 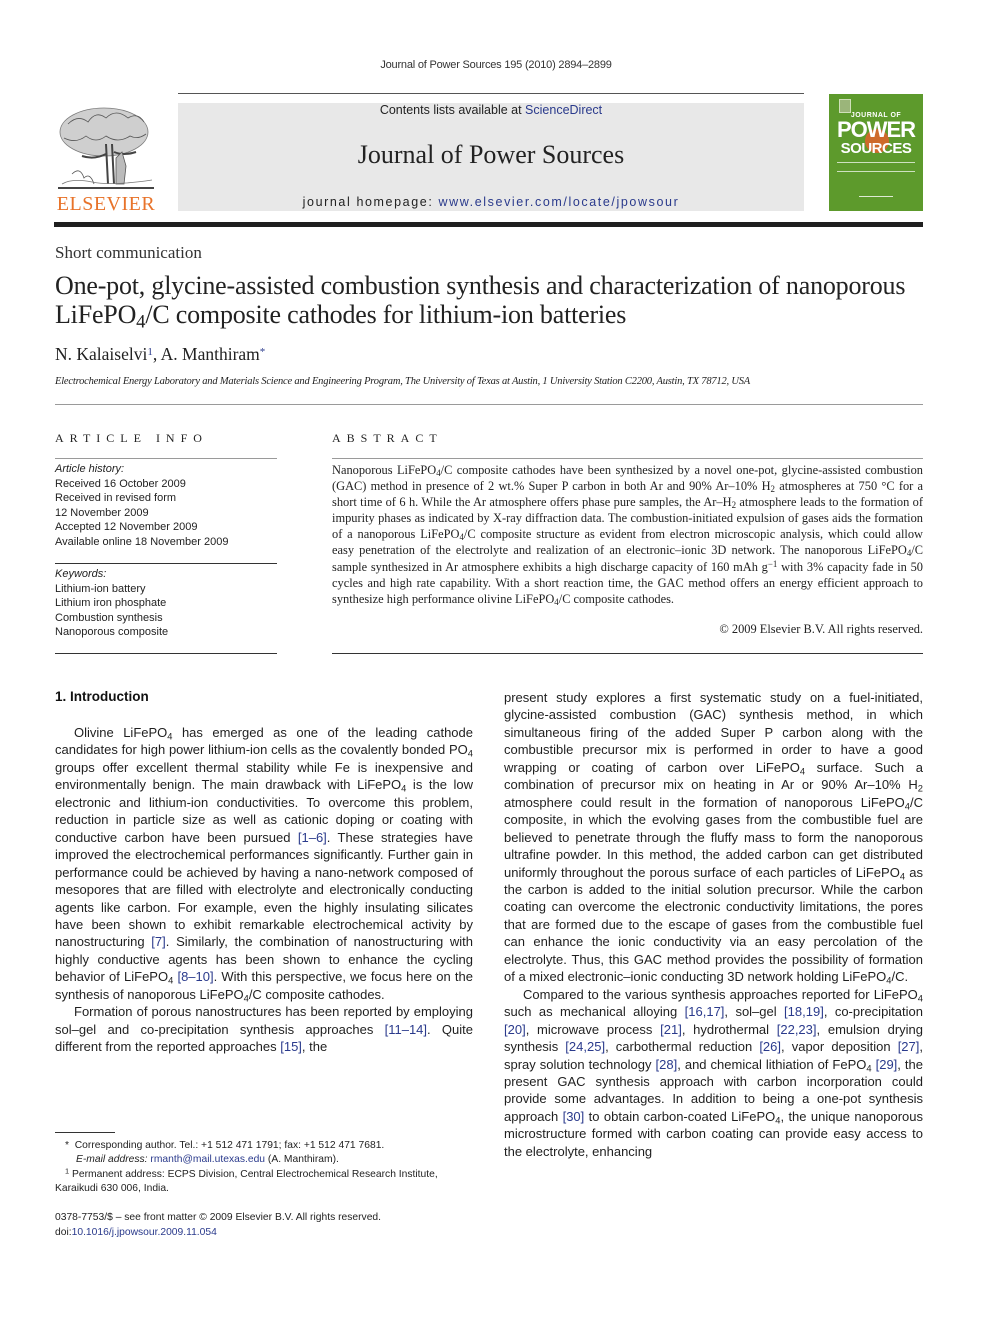 What do you see at coordinates (121, 732) in the screenshot?
I see `text: Olivine LiFePO` at bounding box center [121, 732].